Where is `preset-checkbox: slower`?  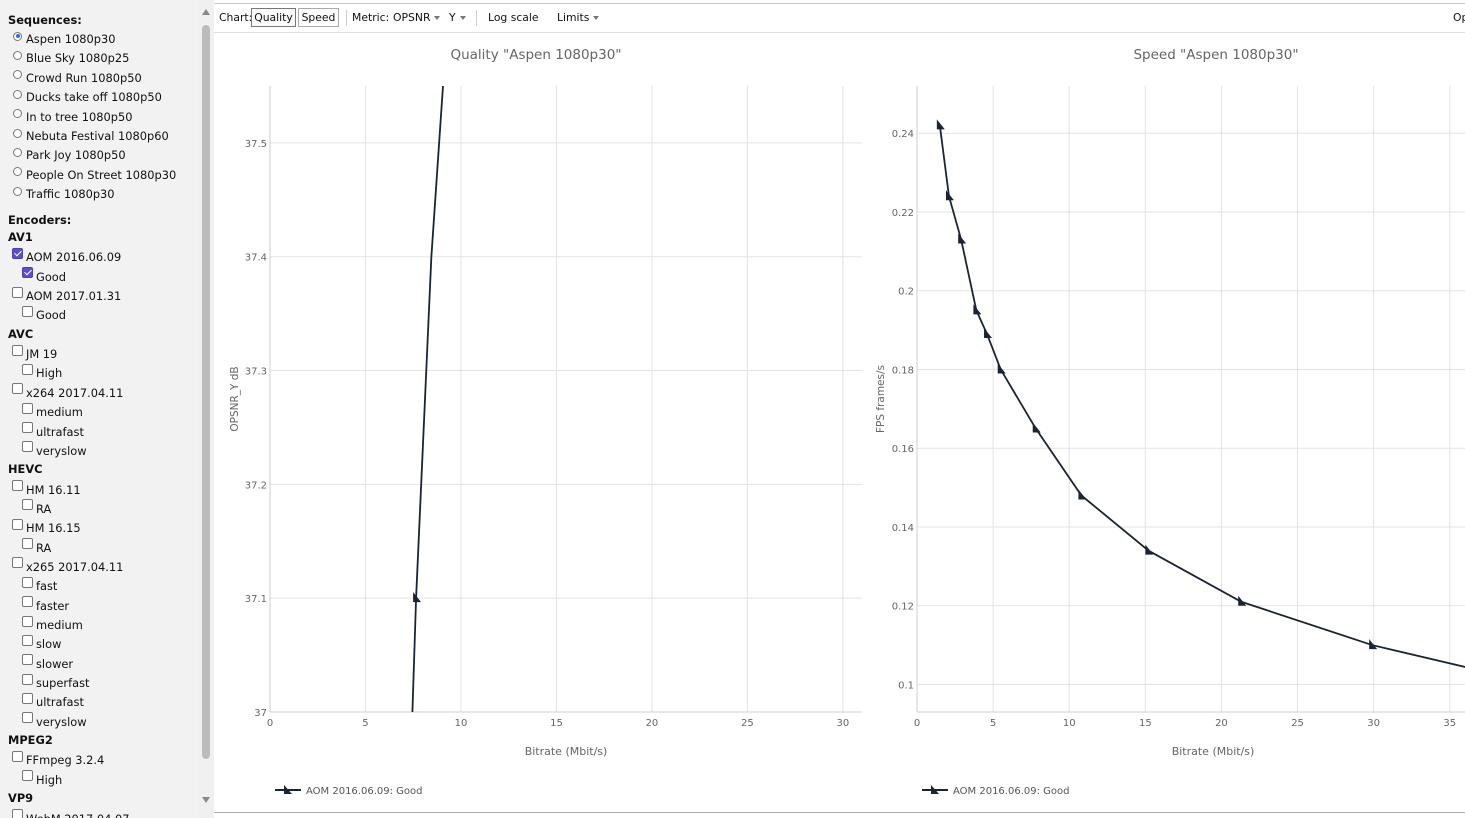 preset-checkbox: slower is located at coordinates (47, 663).